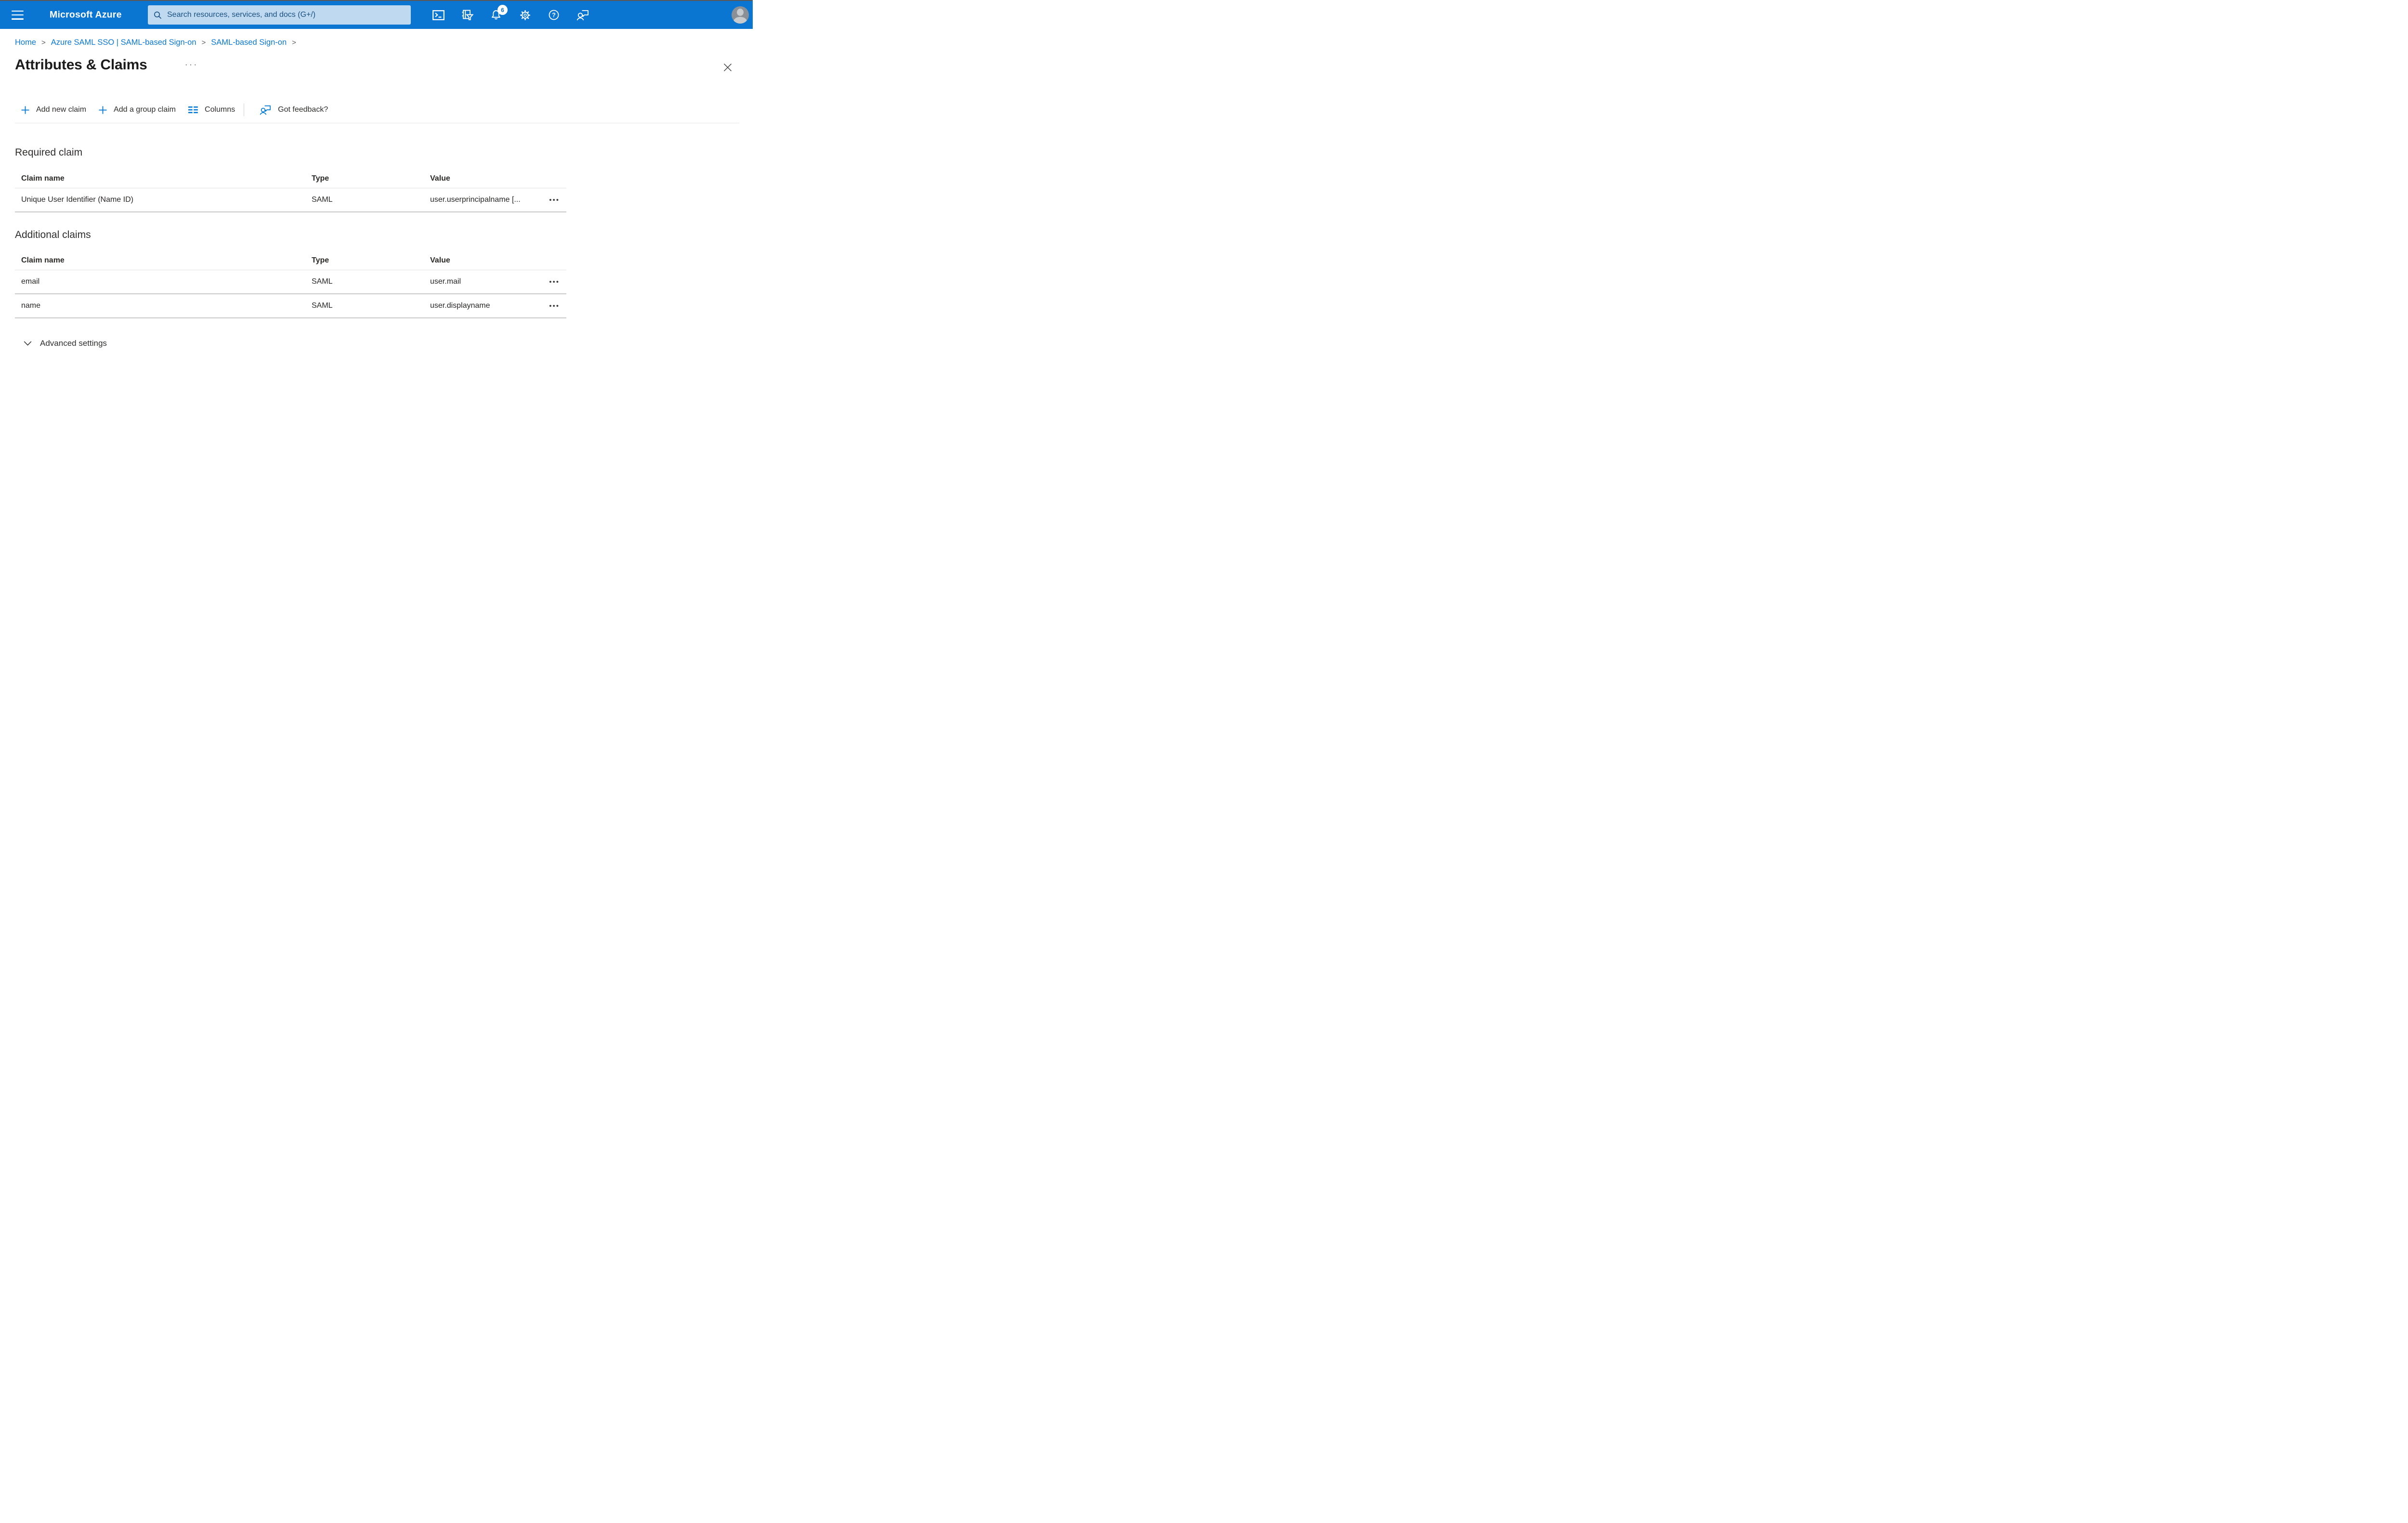  I want to click on search-input, so click(285, 15).